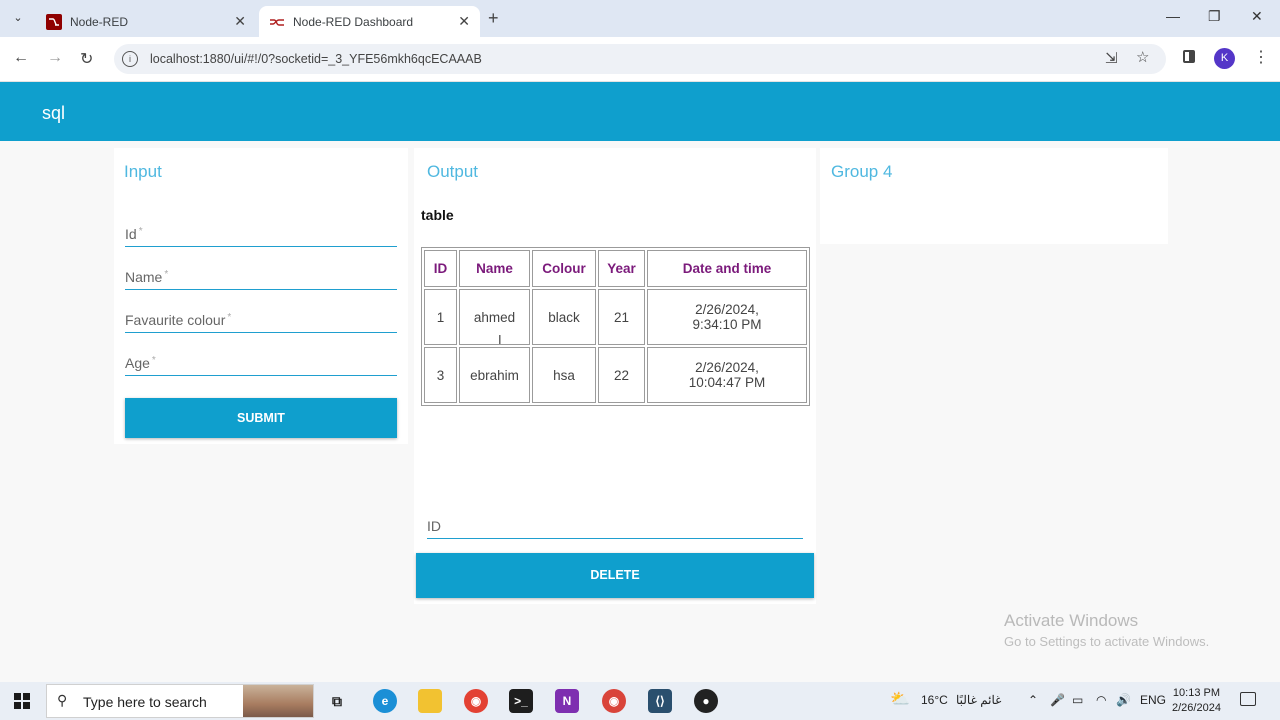 The image size is (1280, 720). I want to click on node-app-icon: ●, so click(706, 701).